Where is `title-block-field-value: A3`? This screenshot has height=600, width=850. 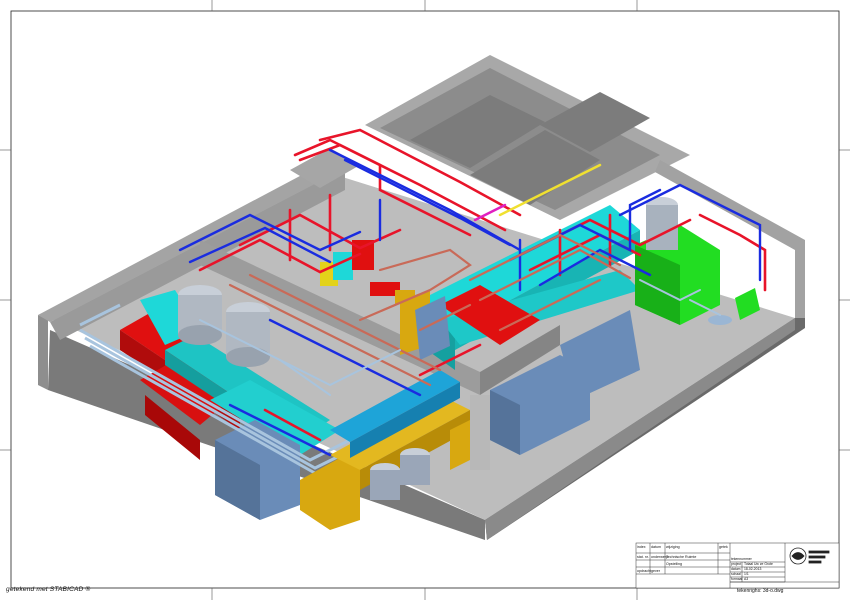
title-block-field-value: A3 is located at coordinates (746, 579).